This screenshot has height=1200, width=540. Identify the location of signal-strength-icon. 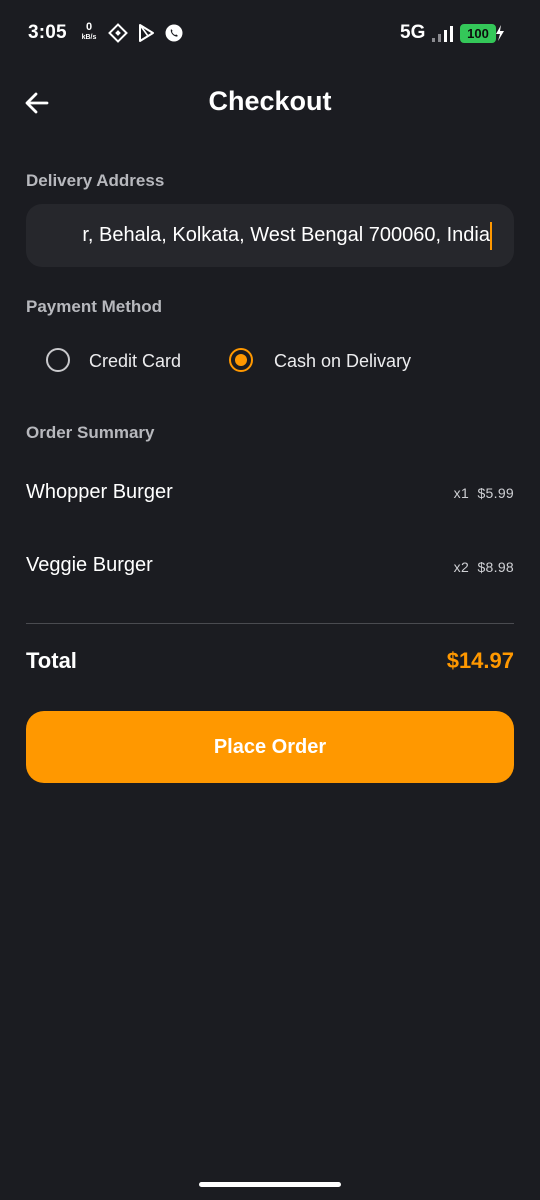
(442, 34).